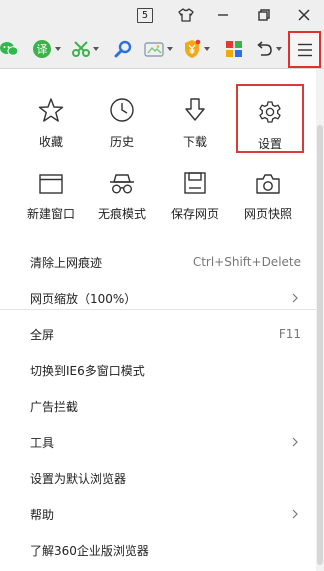 This screenshot has width=324, height=571. I want to click on save-page-icon, so click(195, 183).